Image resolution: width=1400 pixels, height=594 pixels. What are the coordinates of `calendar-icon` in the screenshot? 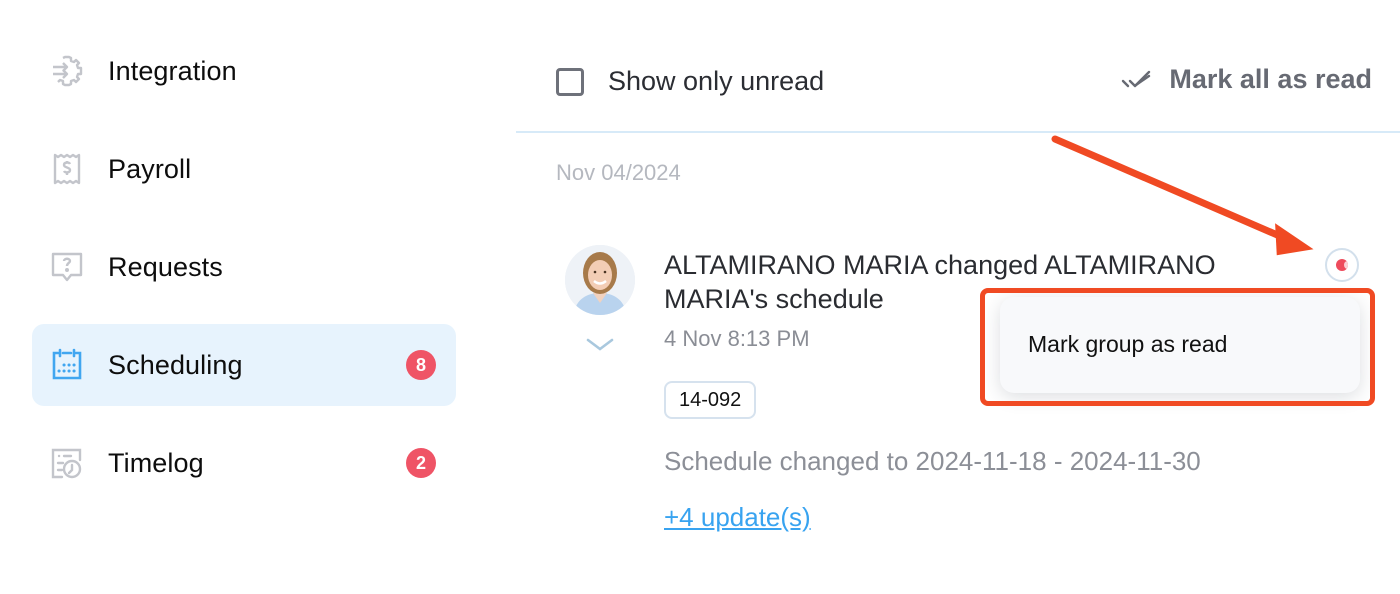 It's located at (67, 365).